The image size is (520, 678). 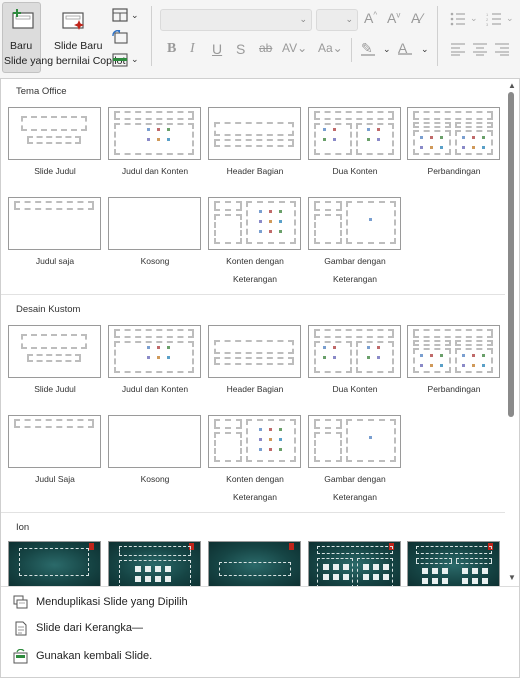 What do you see at coordinates (458, 49) in the screenshot?
I see `align-left-icon` at bounding box center [458, 49].